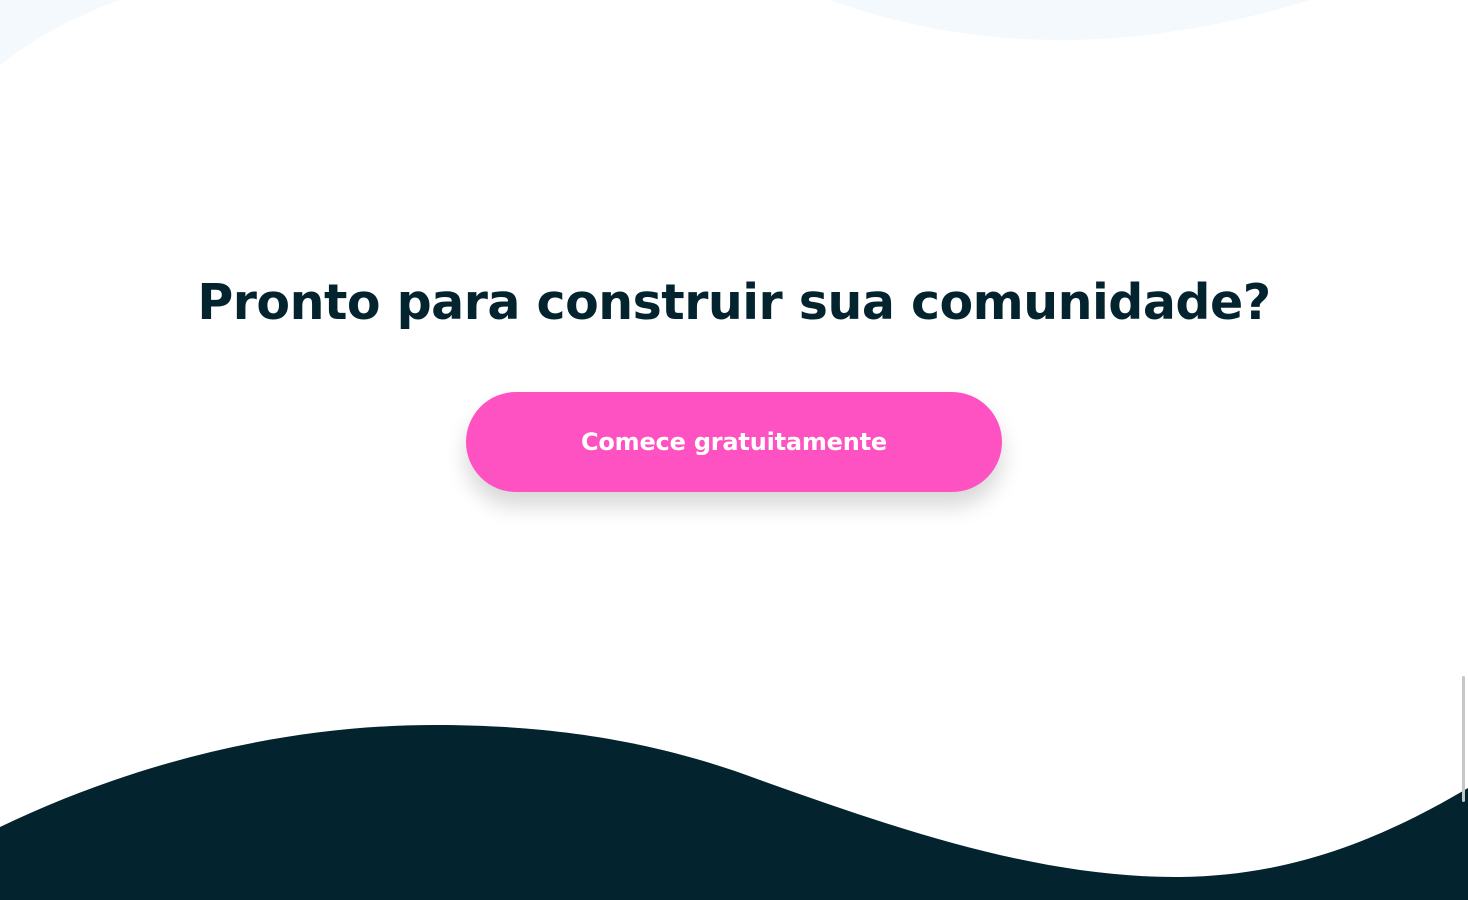 The width and height of the screenshot is (1468, 900). What do you see at coordinates (734, 302) in the screenshot?
I see `cta-headline: Pronto para construir sua comunidade?` at bounding box center [734, 302].